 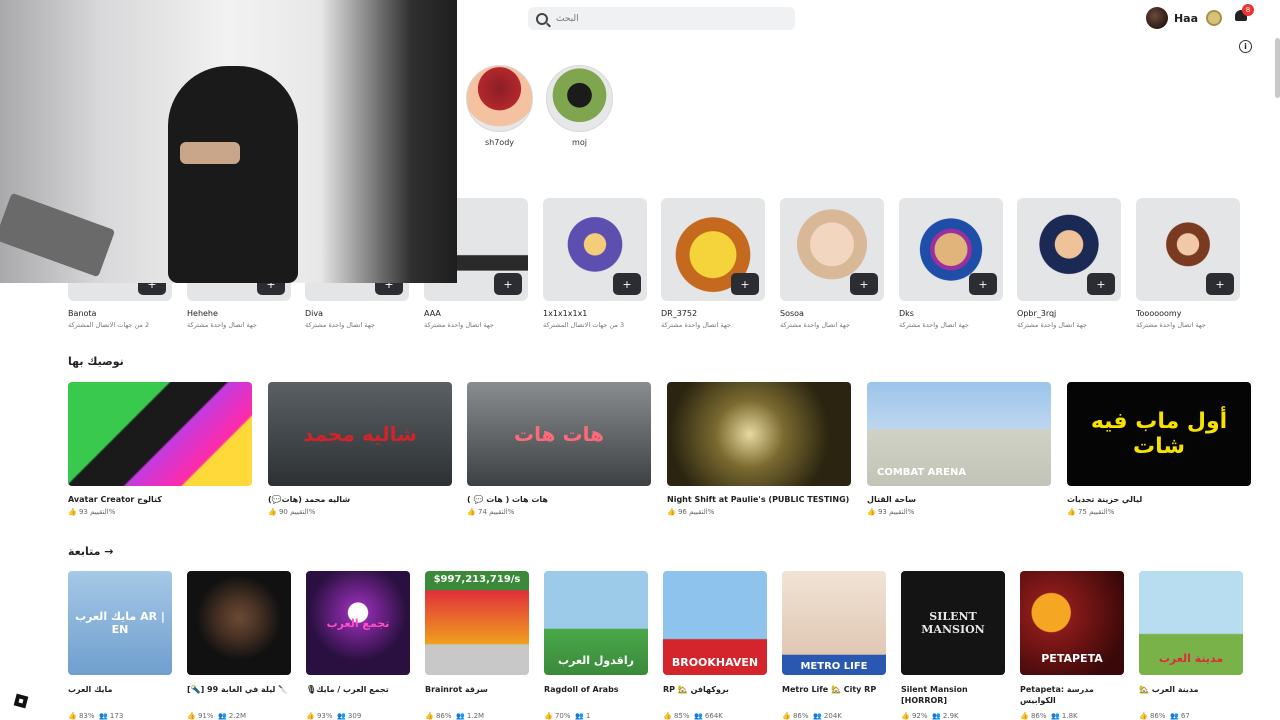 I want to click on game-thumbnail: تجمع العرب, so click(x=358, y=623).